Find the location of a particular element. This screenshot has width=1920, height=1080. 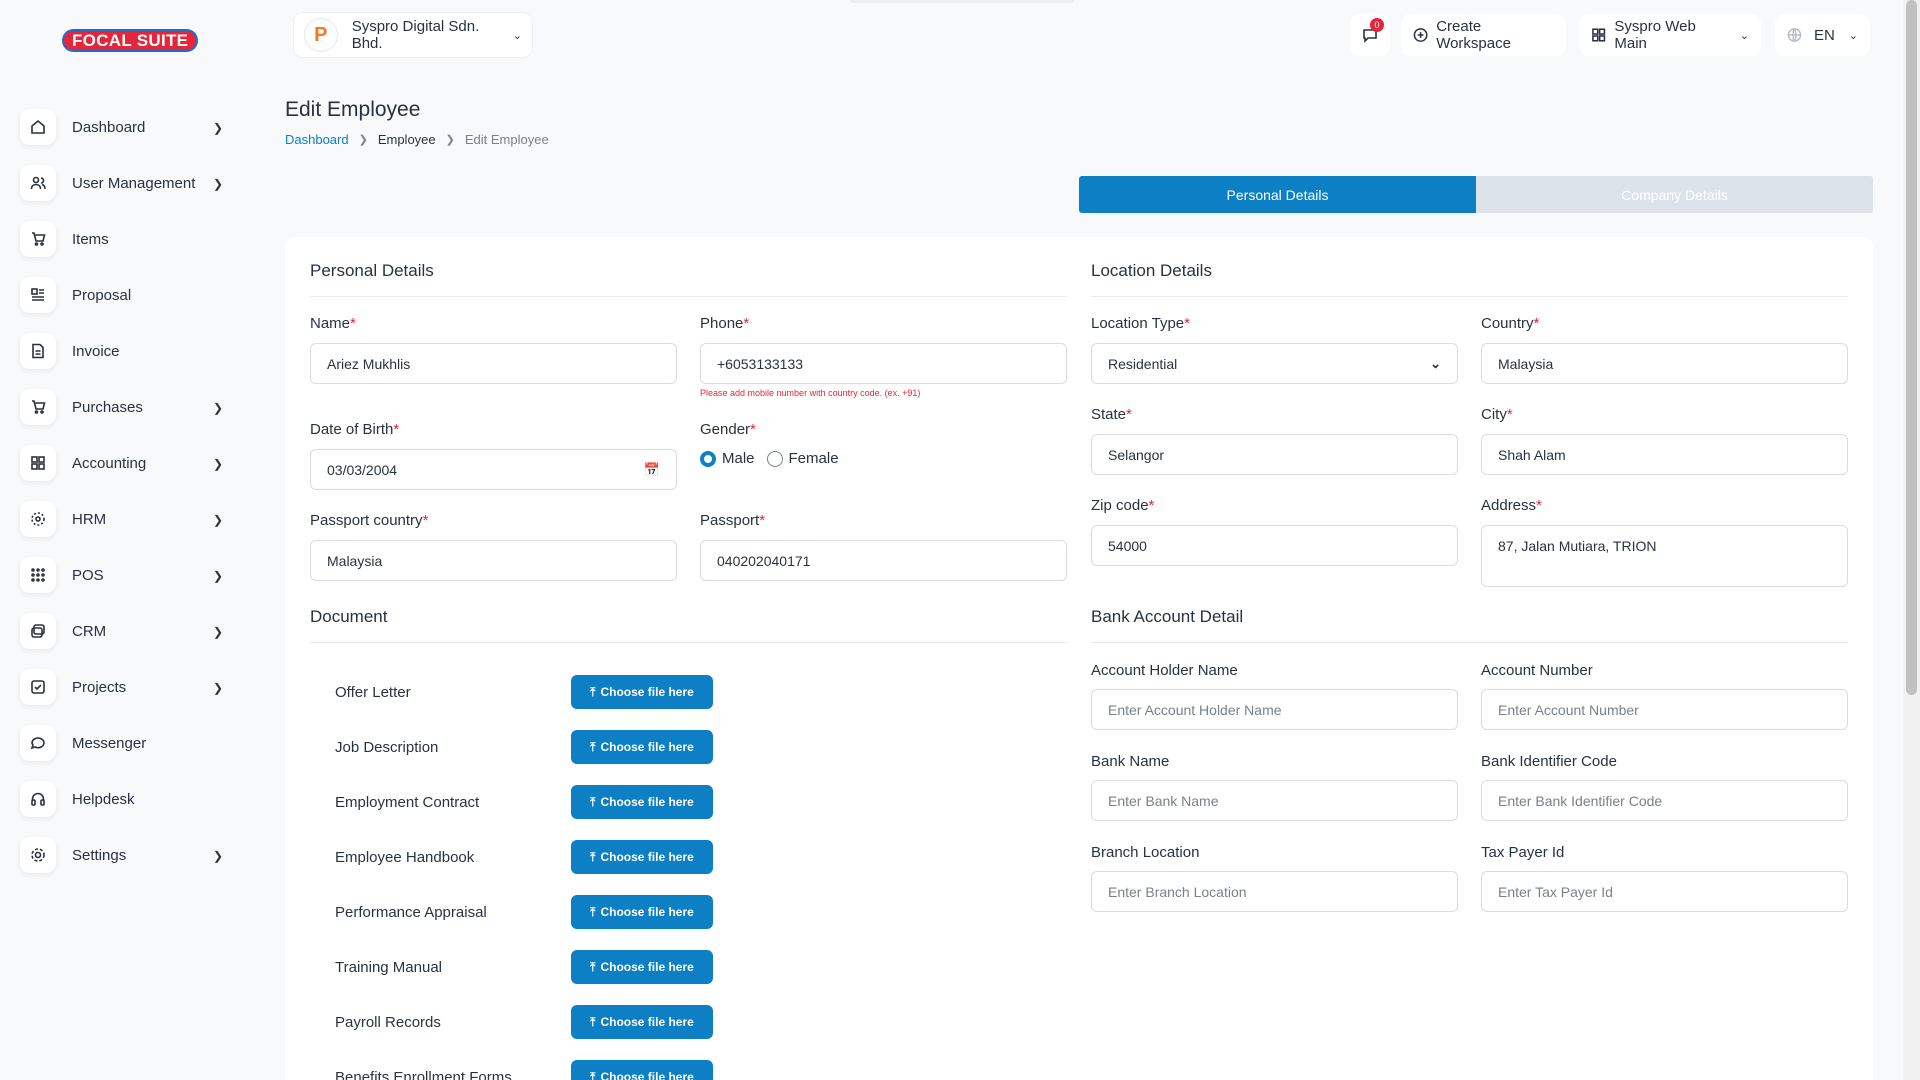

location-type-select: Residential ⌄ is located at coordinates (1274, 363).